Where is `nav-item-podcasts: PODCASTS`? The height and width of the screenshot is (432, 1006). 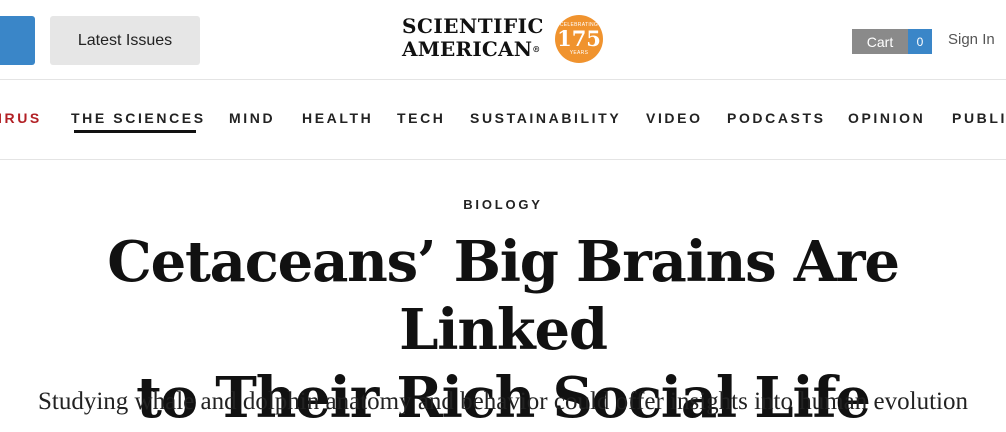 nav-item-podcasts: PODCASTS is located at coordinates (776, 118).